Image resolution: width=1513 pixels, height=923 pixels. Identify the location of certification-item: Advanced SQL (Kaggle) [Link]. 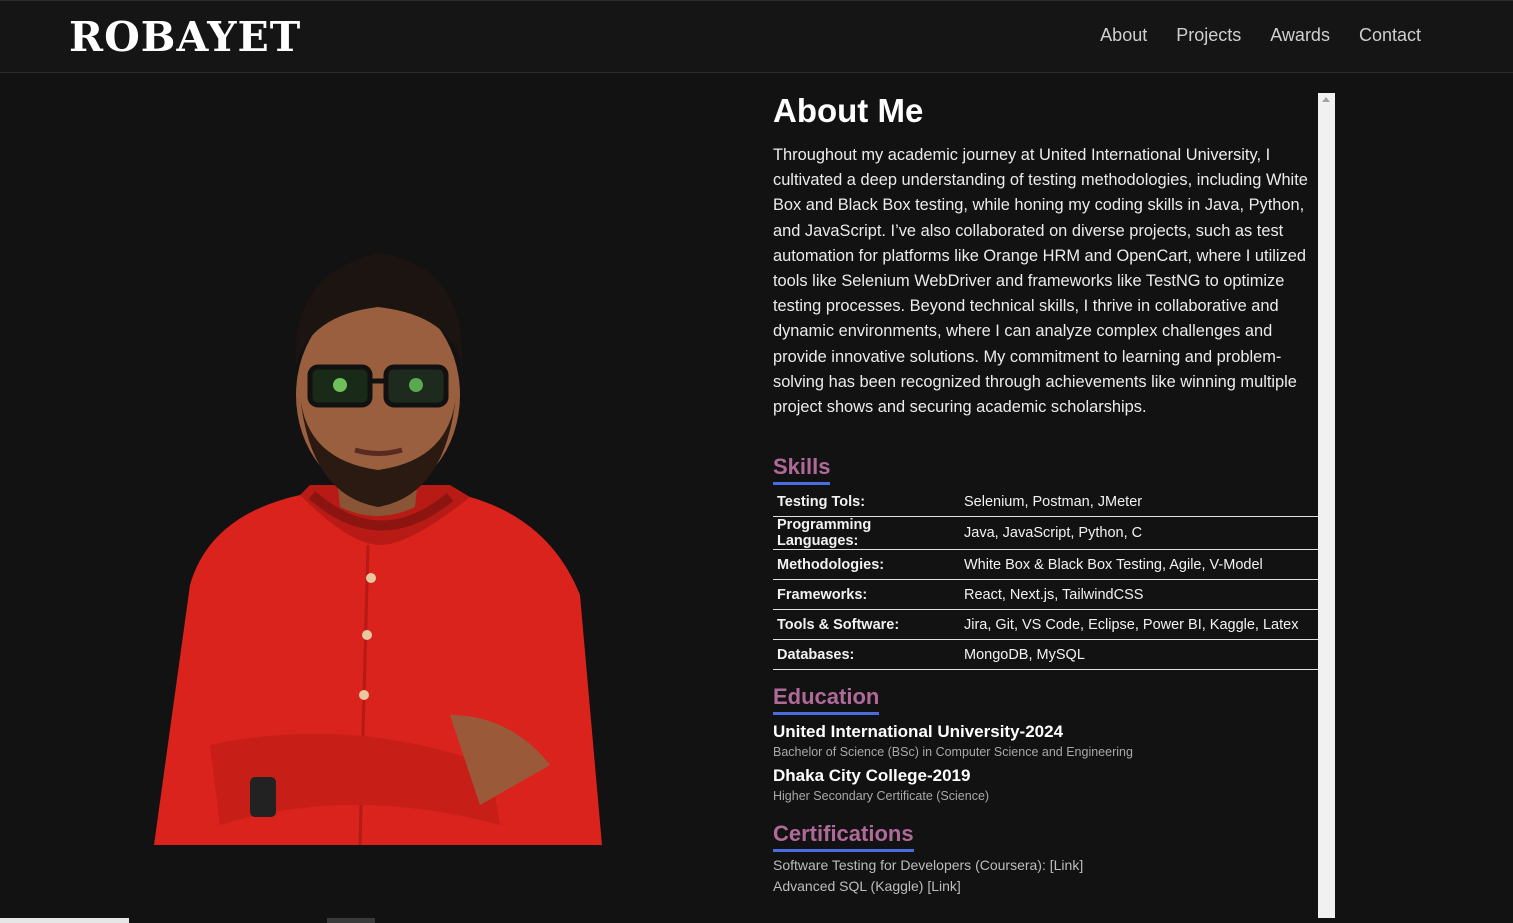
(1045, 886).